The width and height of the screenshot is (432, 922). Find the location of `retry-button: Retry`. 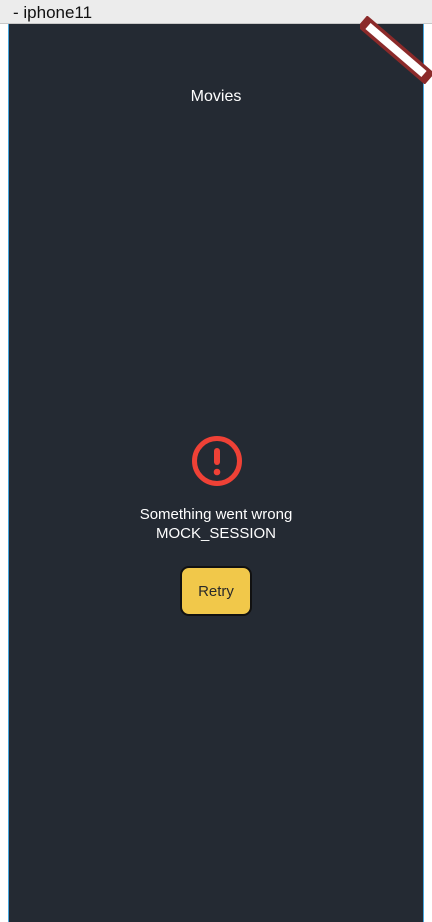

retry-button: Retry is located at coordinates (216, 591).